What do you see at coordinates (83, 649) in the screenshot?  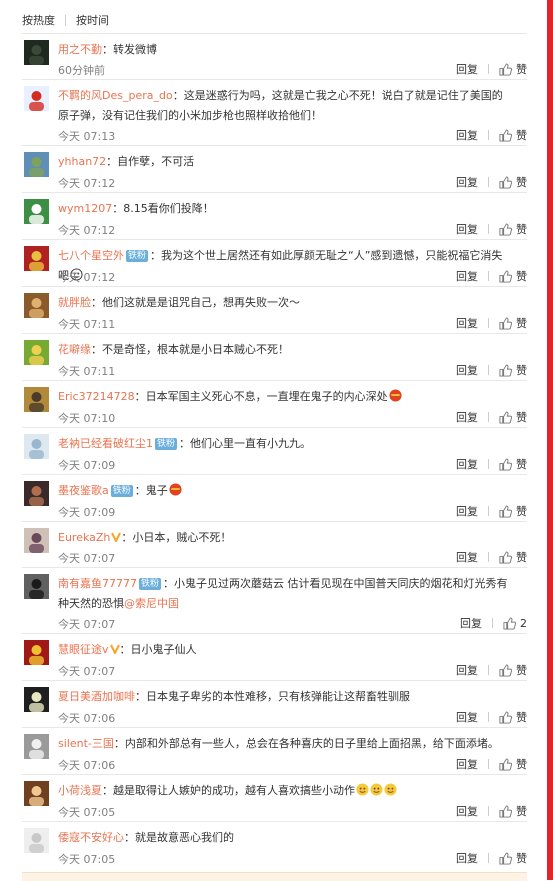 I see `comment-username: 慧眼征途v` at bounding box center [83, 649].